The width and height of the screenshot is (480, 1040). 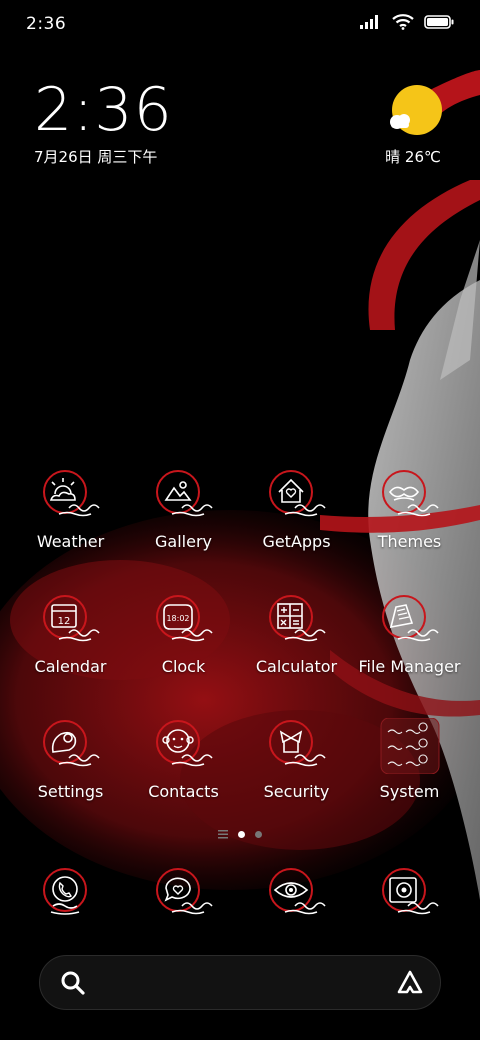 I want to click on page-dot, so click(x=258, y=834).